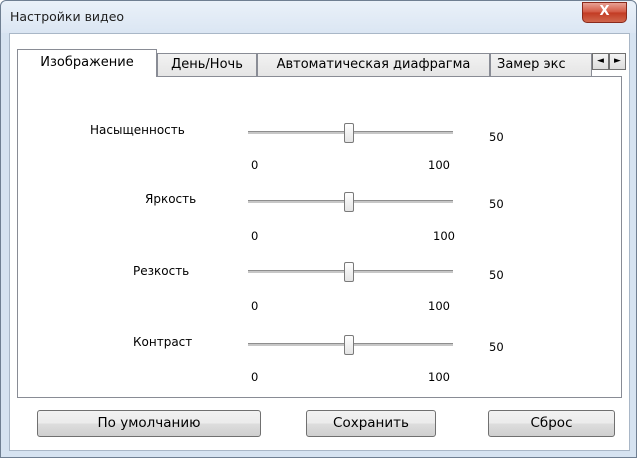 This screenshot has width=637, height=458. I want to click on tab-label: День/Ночь, so click(207, 64).